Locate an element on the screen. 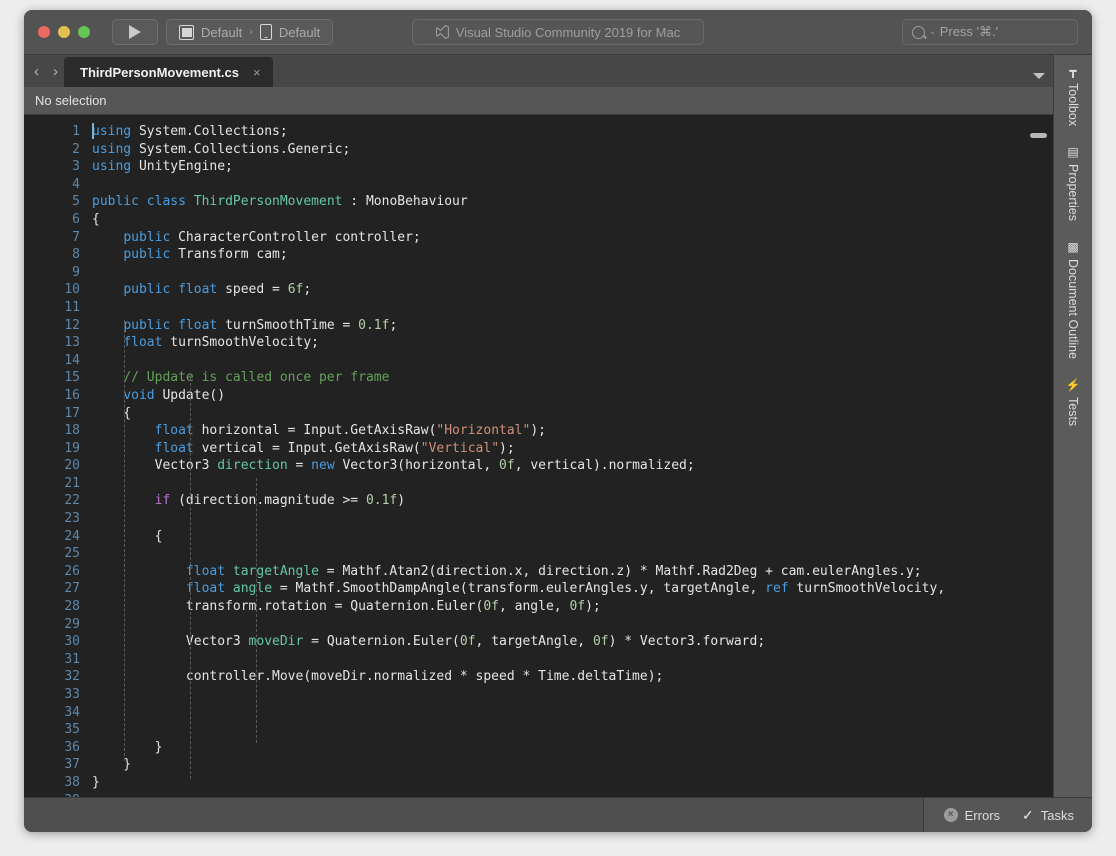 The height and width of the screenshot is (856, 1116). code-token: turnSmoothVelocity; is located at coordinates (240, 343).